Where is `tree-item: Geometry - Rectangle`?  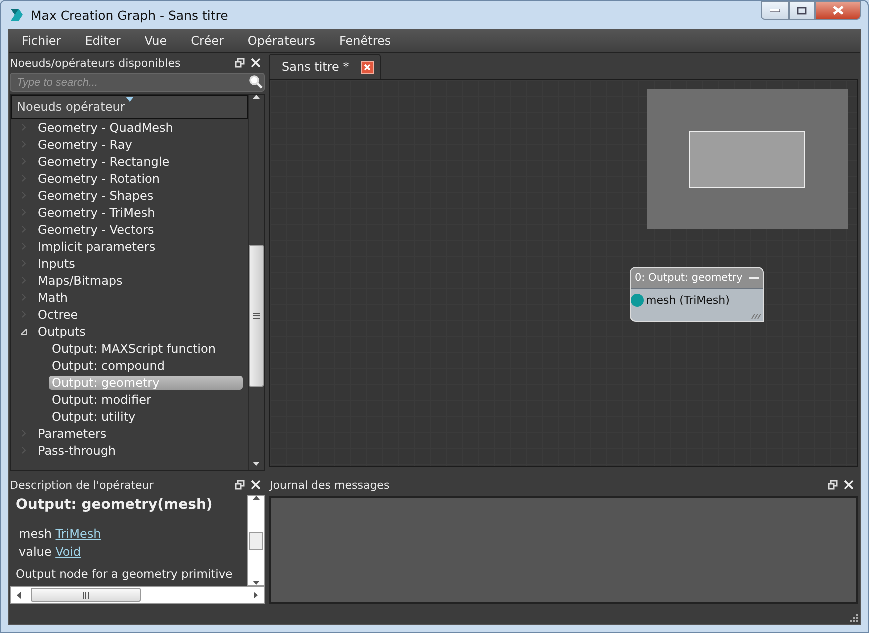 tree-item: Geometry - Rectangle is located at coordinates (104, 161).